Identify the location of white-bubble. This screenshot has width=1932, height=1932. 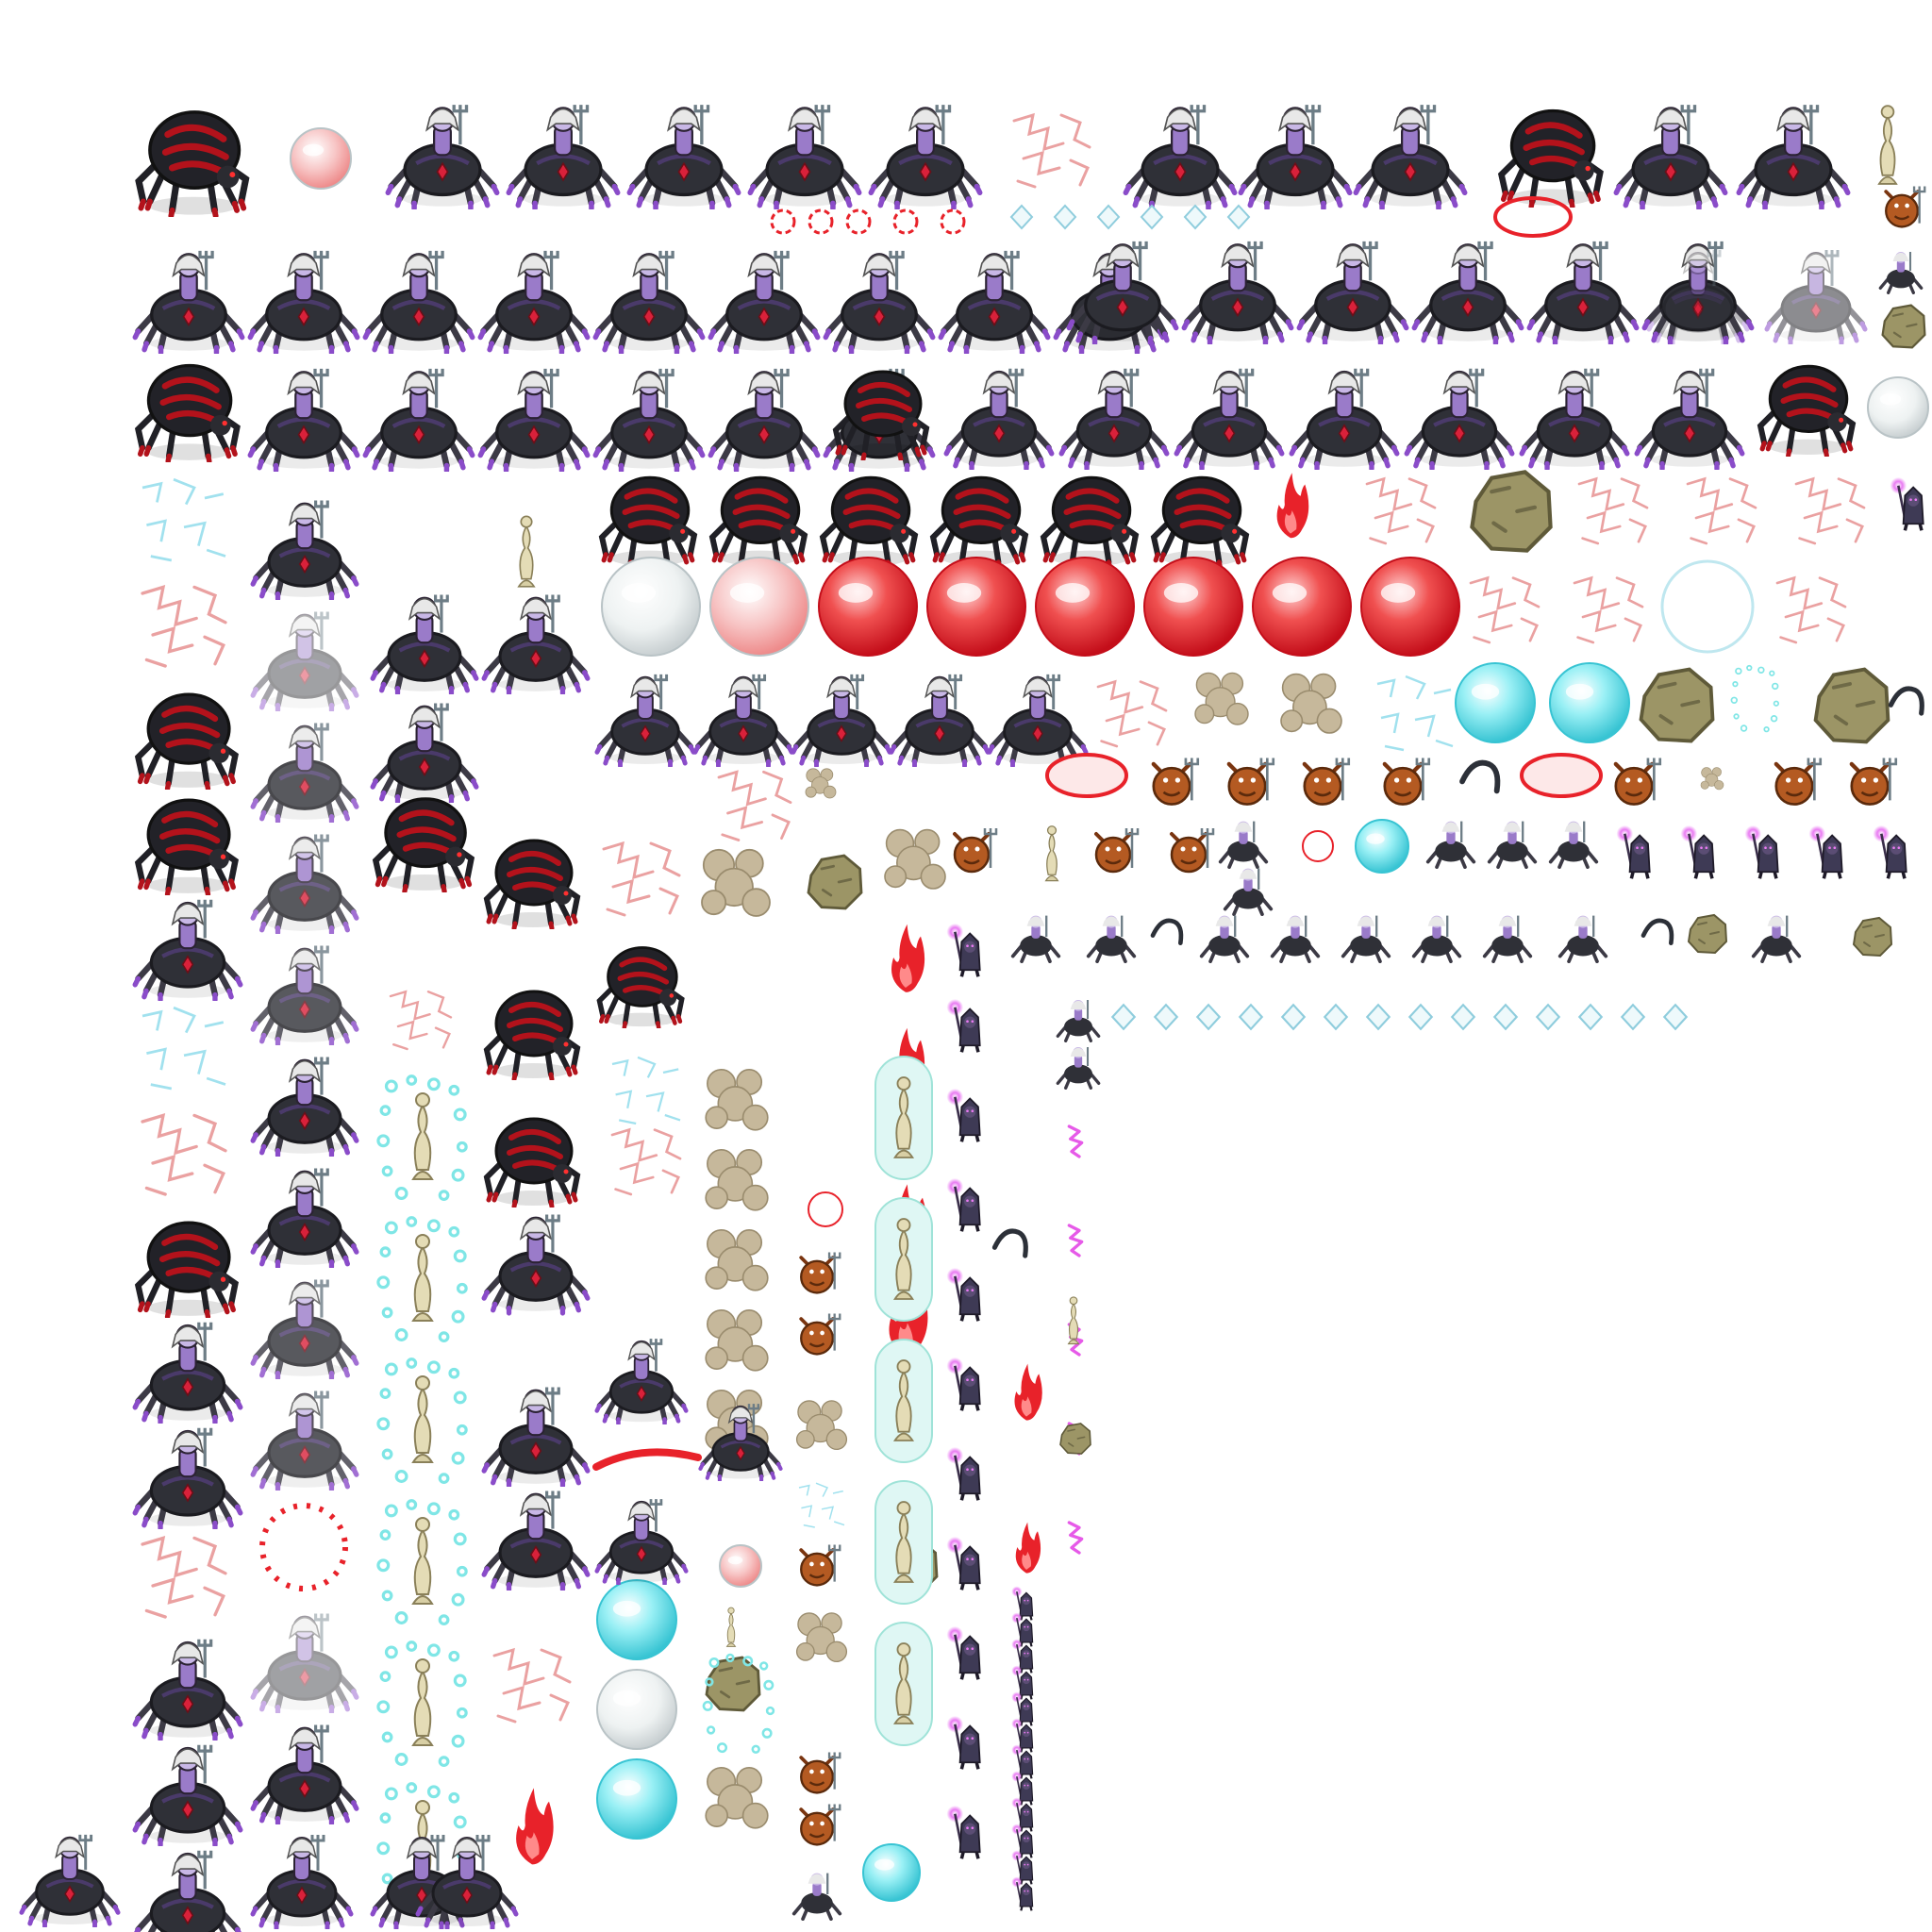
(651, 607).